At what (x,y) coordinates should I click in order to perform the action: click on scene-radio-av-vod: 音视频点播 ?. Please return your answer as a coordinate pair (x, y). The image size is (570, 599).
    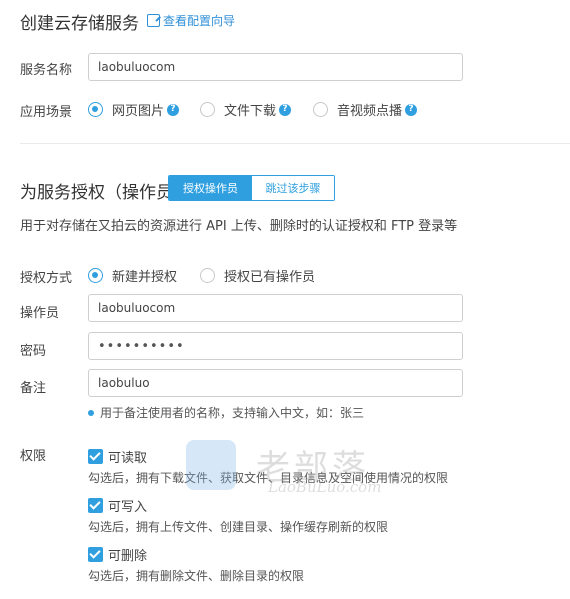
    Looking at the image, I should click on (365, 109).